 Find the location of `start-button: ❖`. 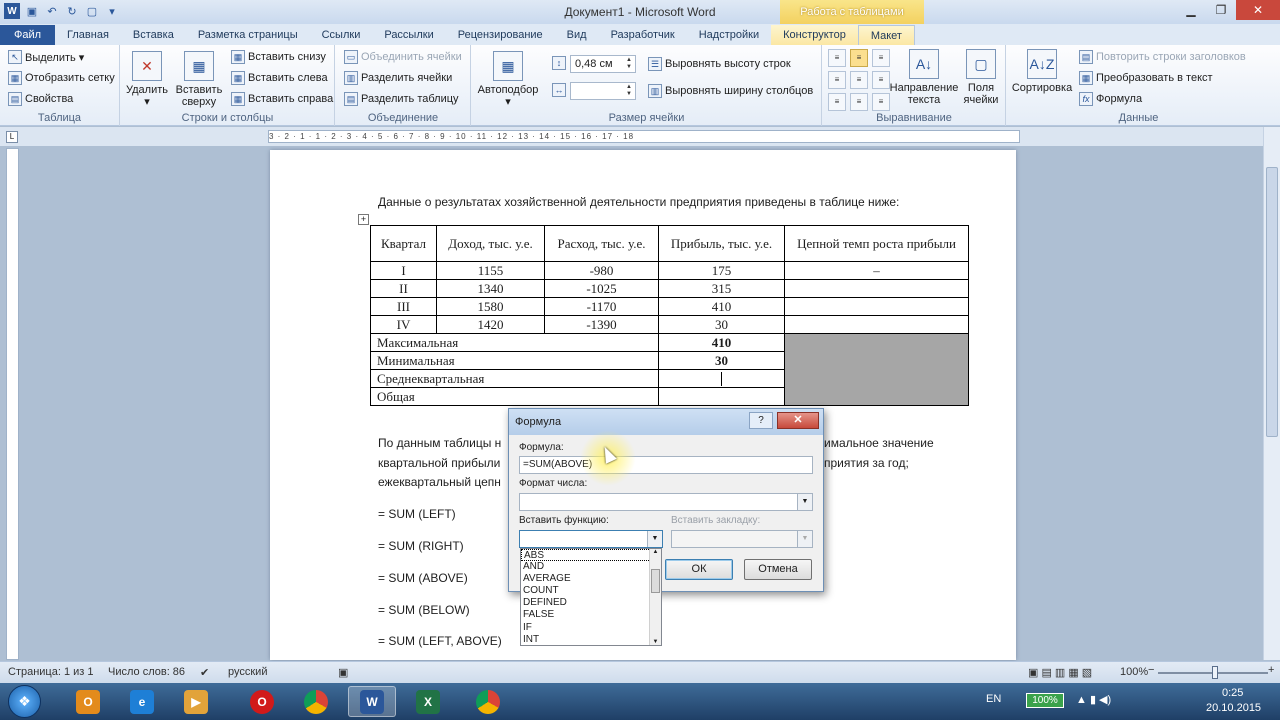

start-button: ❖ is located at coordinates (24, 701).